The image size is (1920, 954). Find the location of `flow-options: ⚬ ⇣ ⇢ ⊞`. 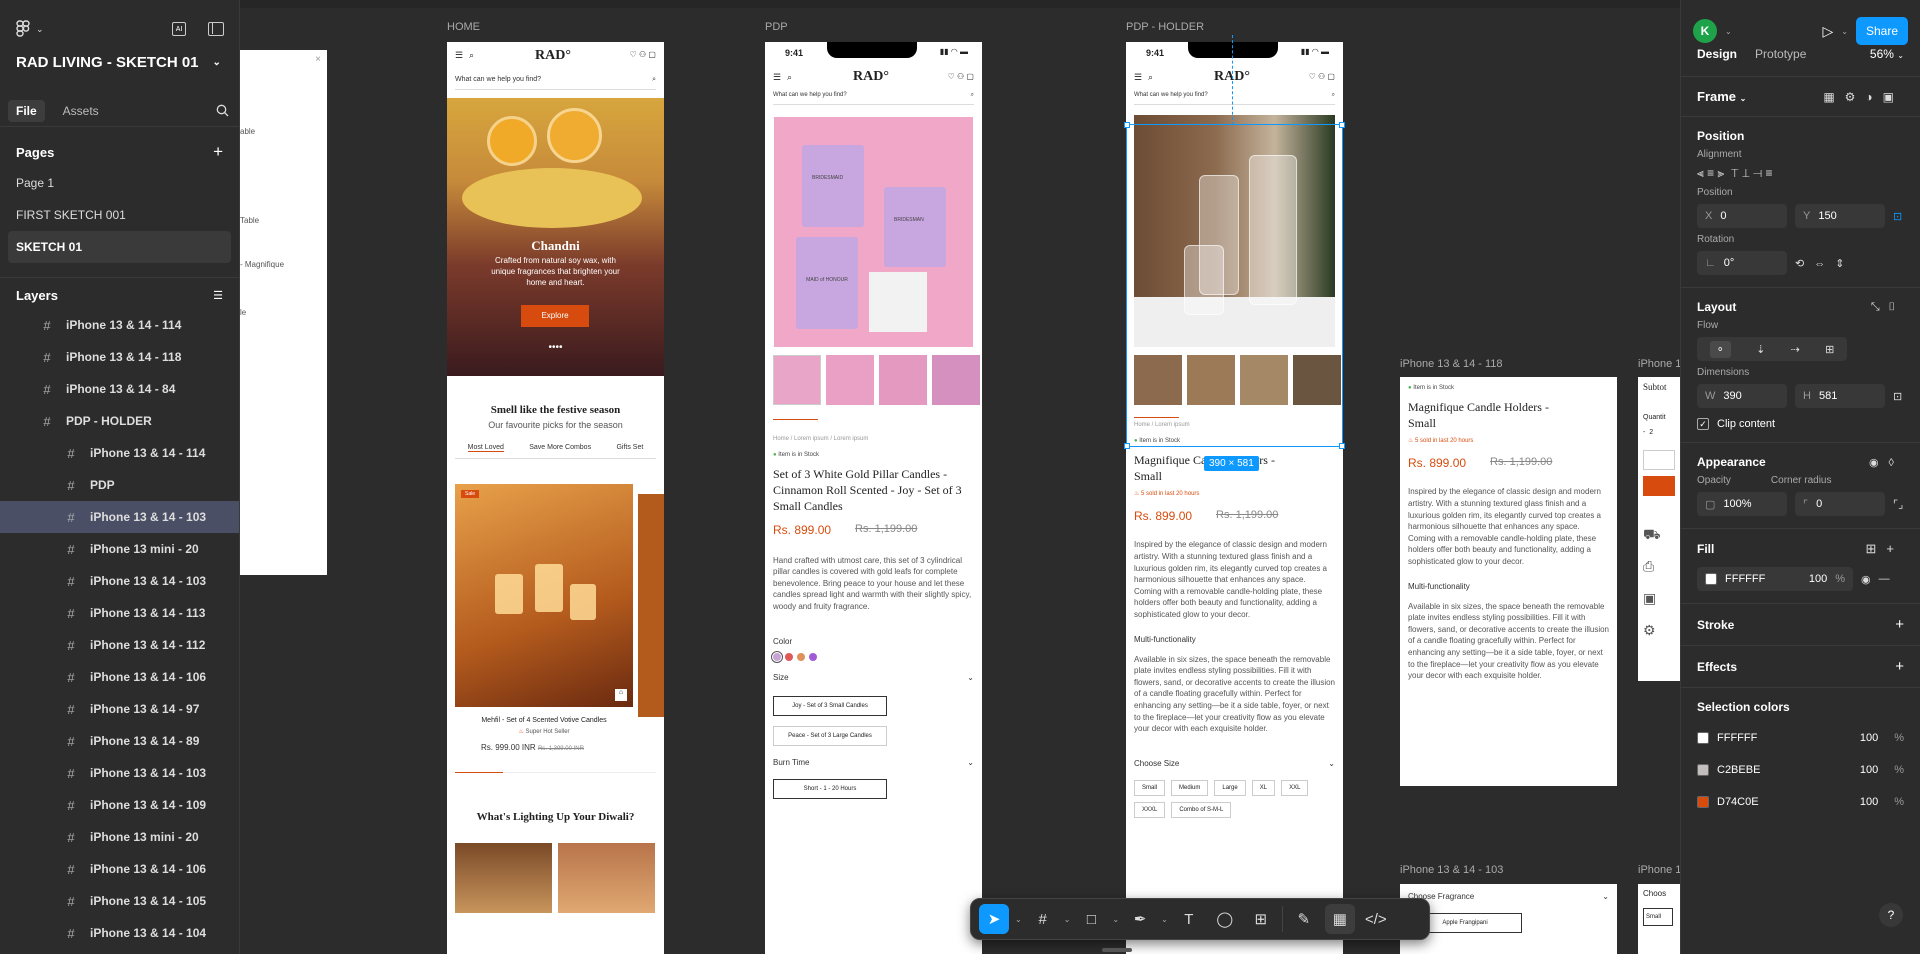

flow-options: ⚬ ⇣ ⇢ ⊞ is located at coordinates (1772, 349).